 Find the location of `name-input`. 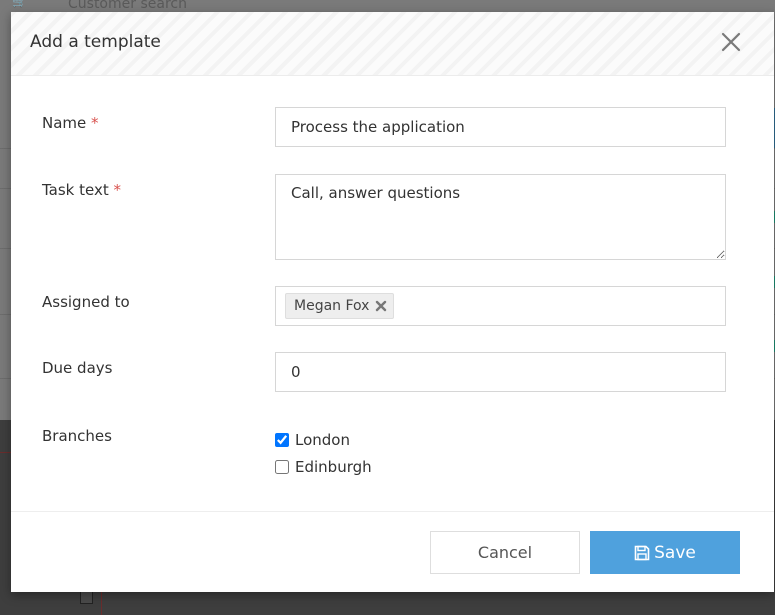

name-input is located at coordinates (500, 127).